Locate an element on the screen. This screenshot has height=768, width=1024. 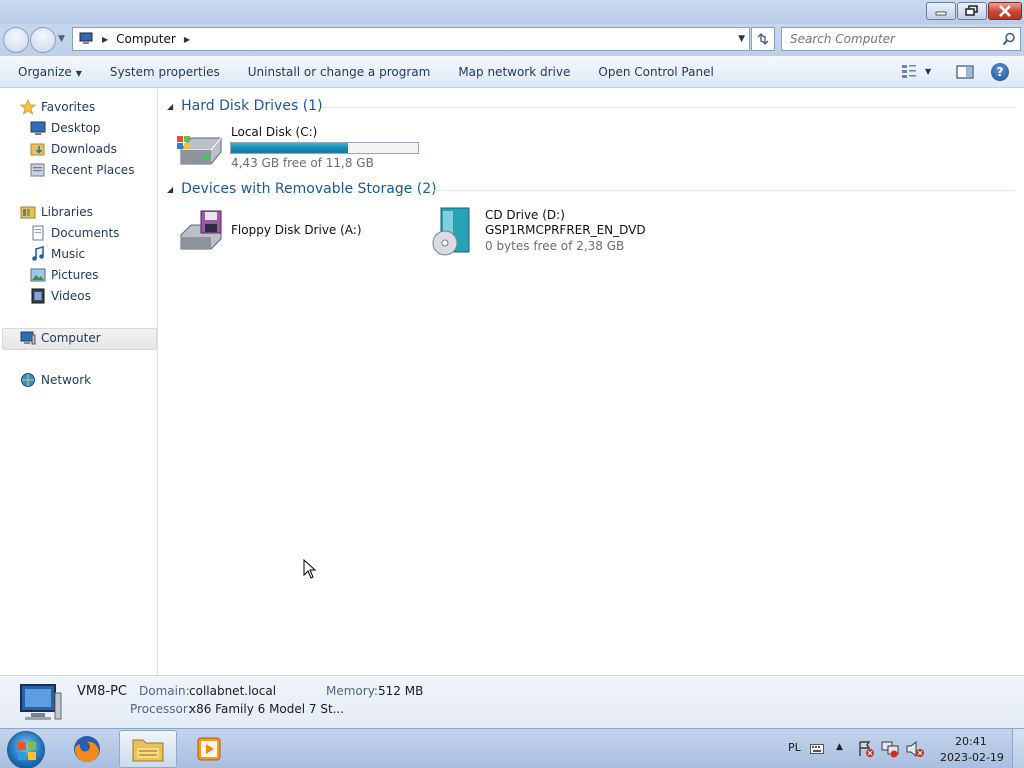
organize-button: Organize ▼ is located at coordinates (48, 72).